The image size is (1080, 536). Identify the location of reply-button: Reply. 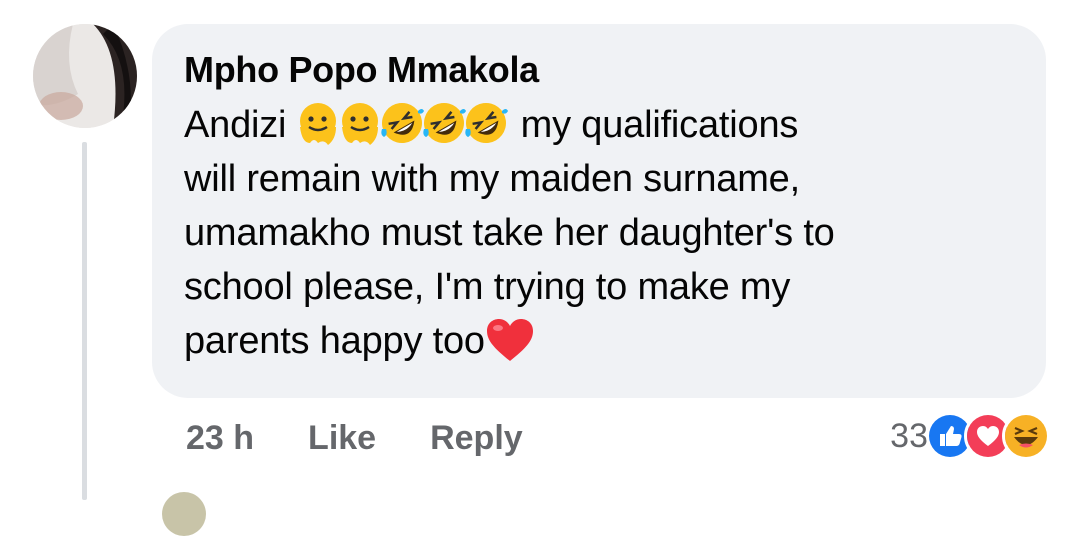
(476, 438).